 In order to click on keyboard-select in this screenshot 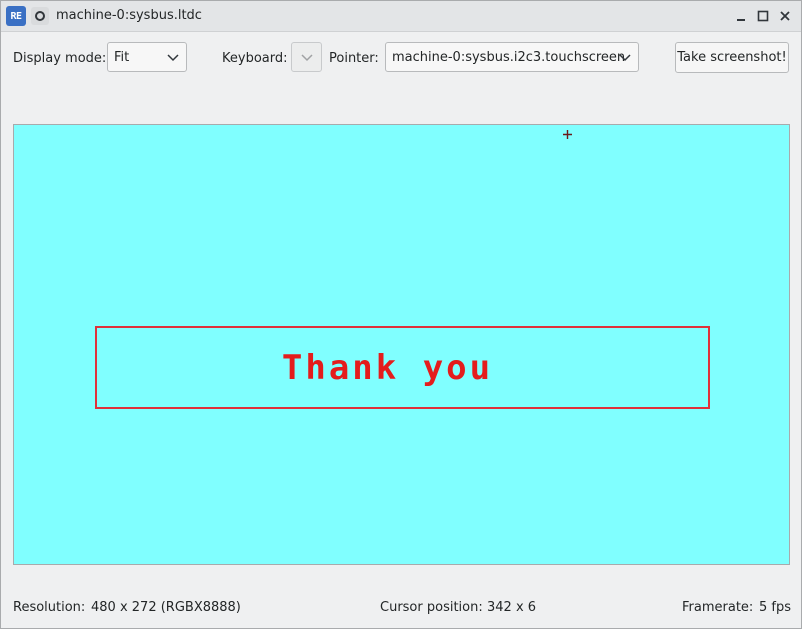, I will do `click(306, 57)`.